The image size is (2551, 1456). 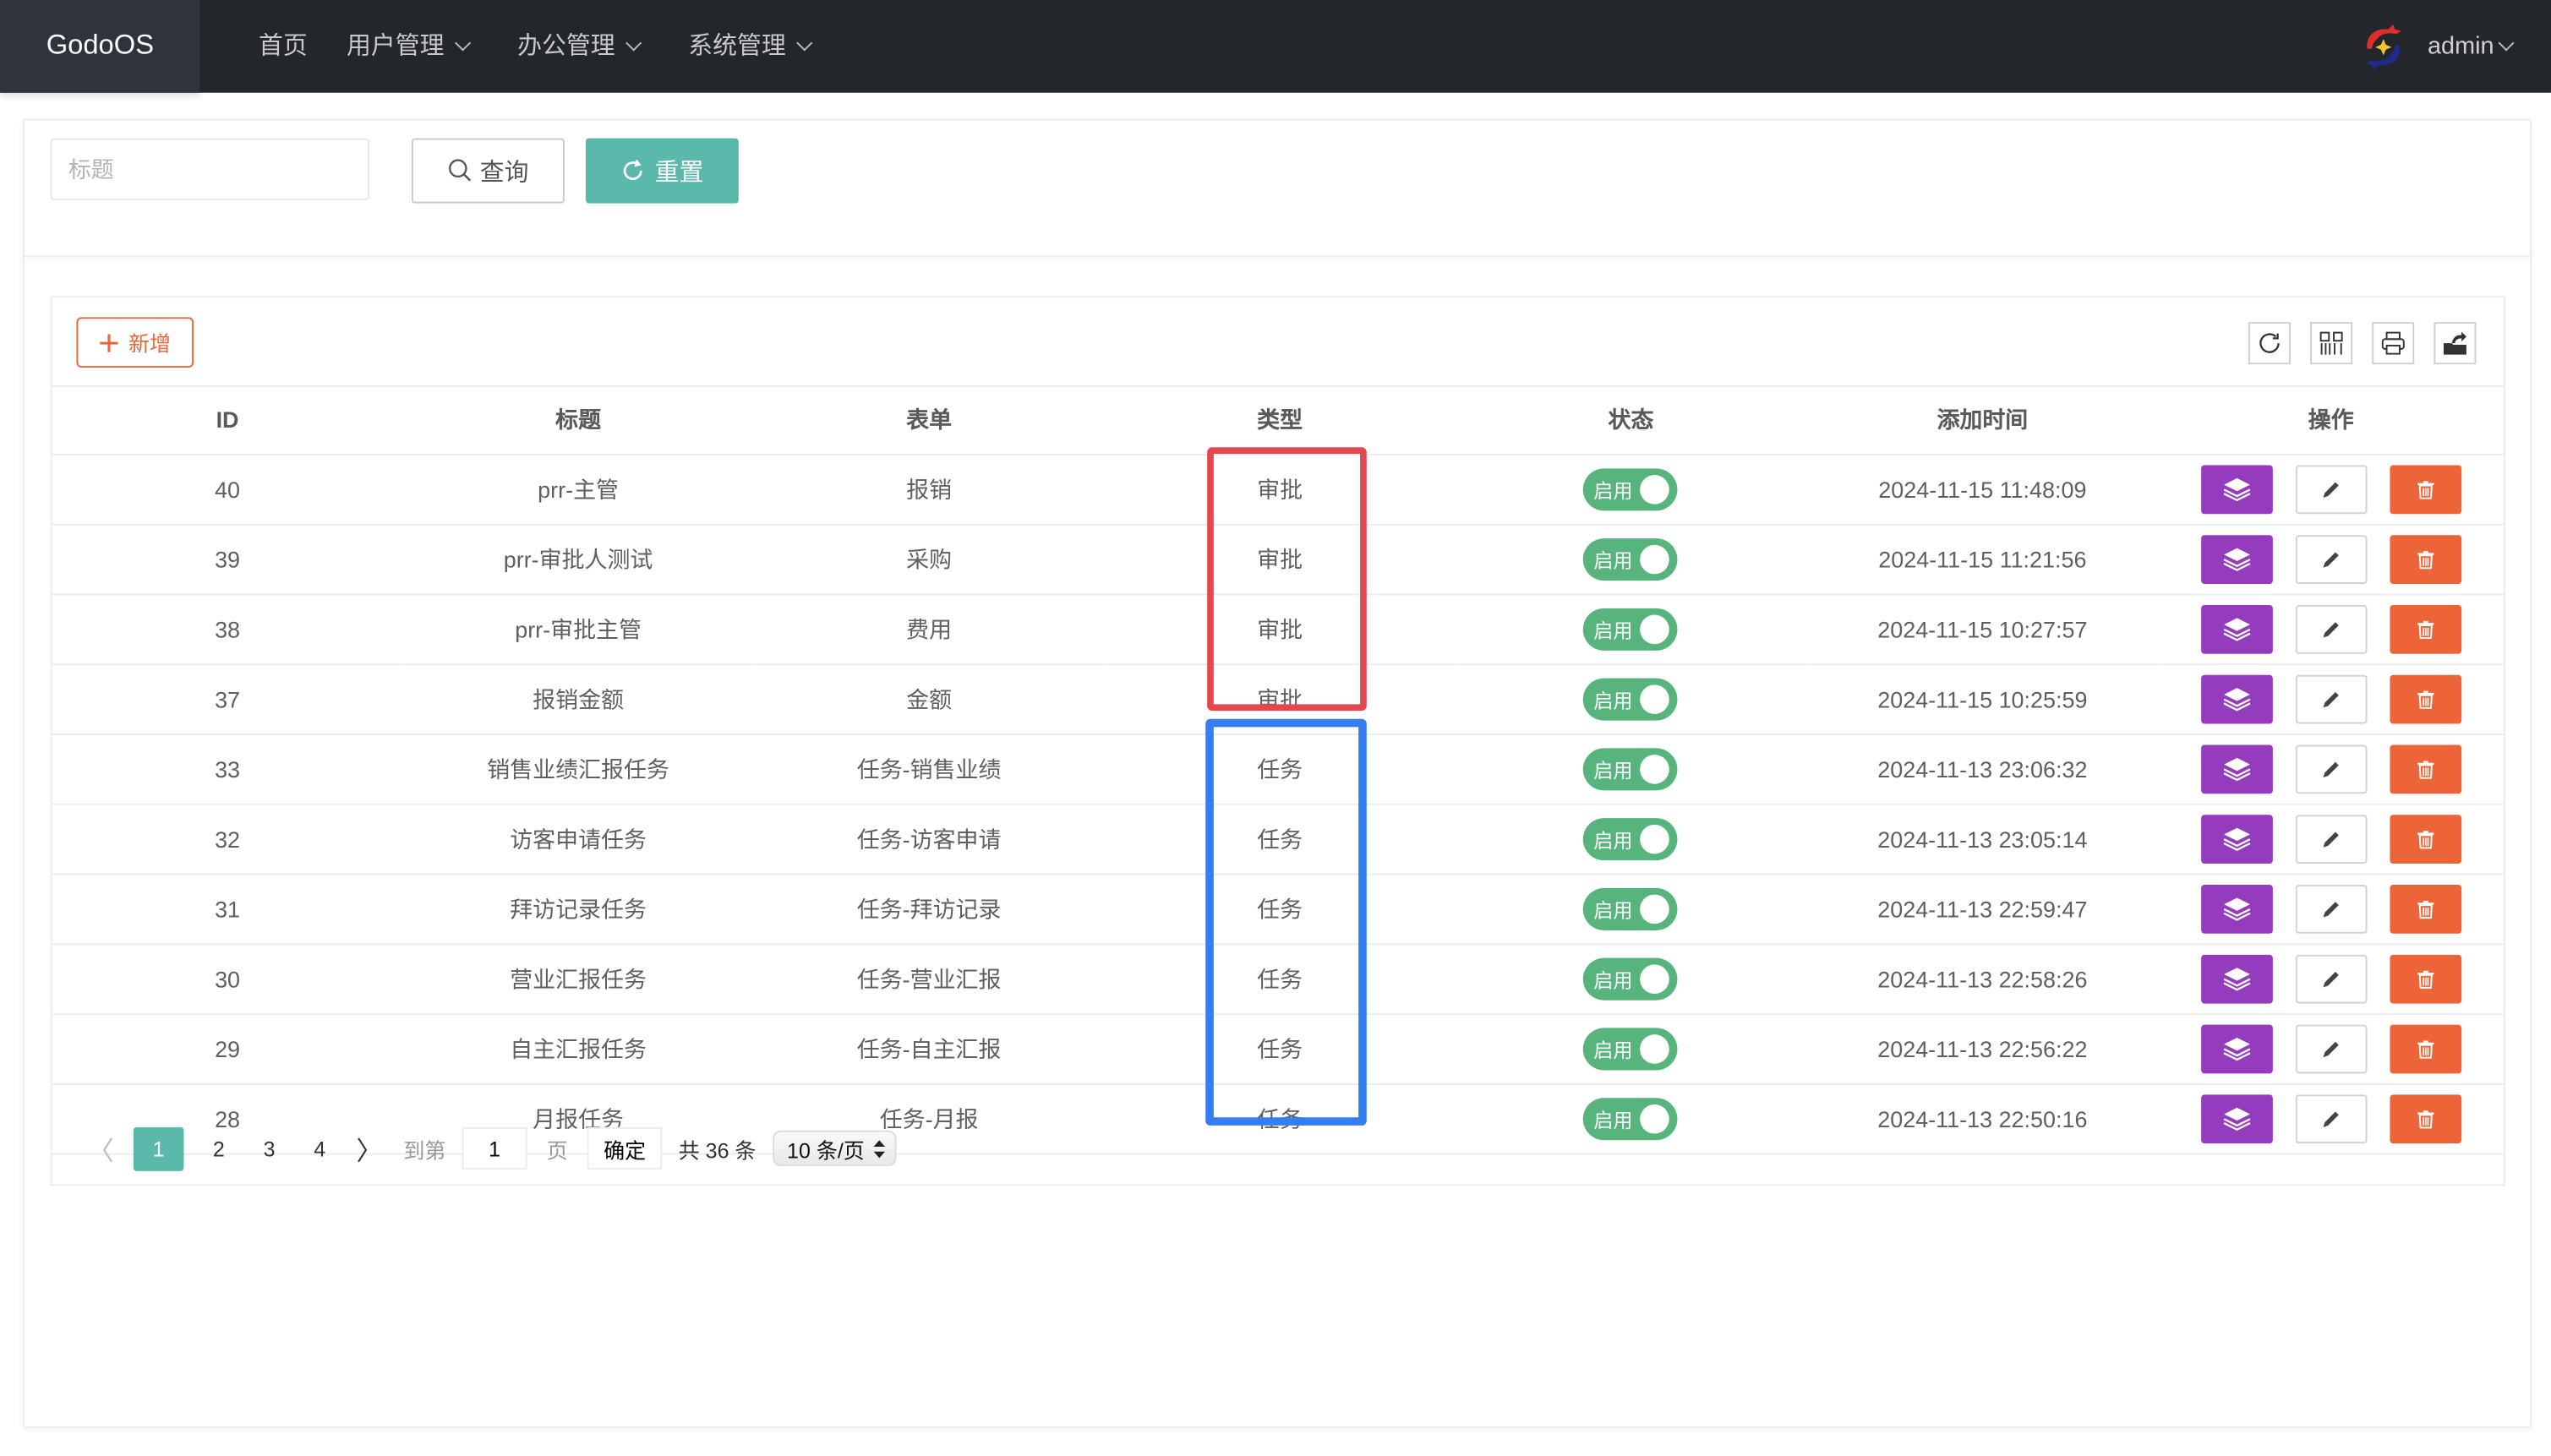 What do you see at coordinates (583, 47) in the screenshot?
I see `nav-item-office-management: 办公管理` at bounding box center [583, 47].